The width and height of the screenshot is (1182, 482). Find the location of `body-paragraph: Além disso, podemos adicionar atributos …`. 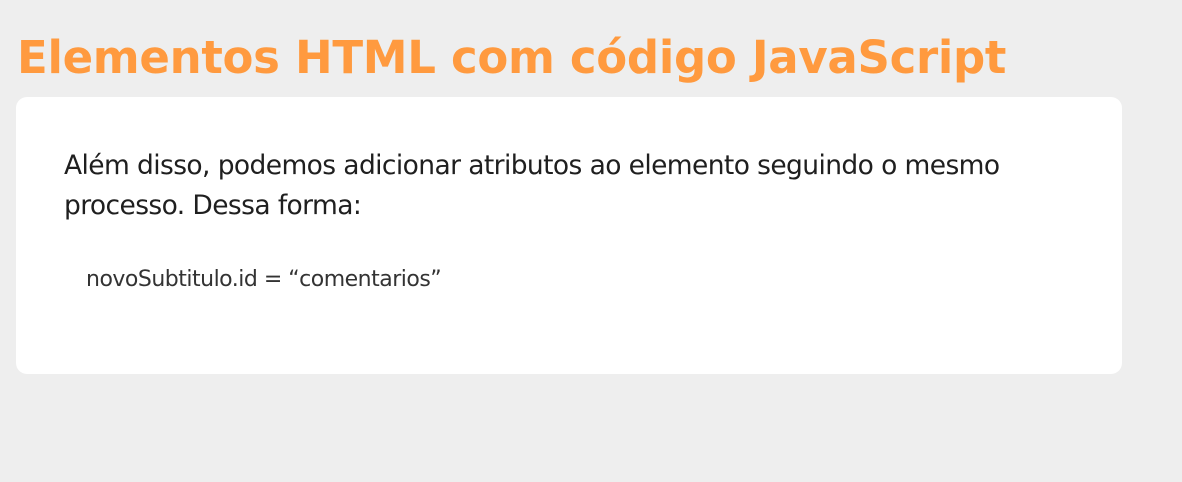

body-paragraph: Além disso, podemos adicionar atributos … is located at coordinates (532, 185).